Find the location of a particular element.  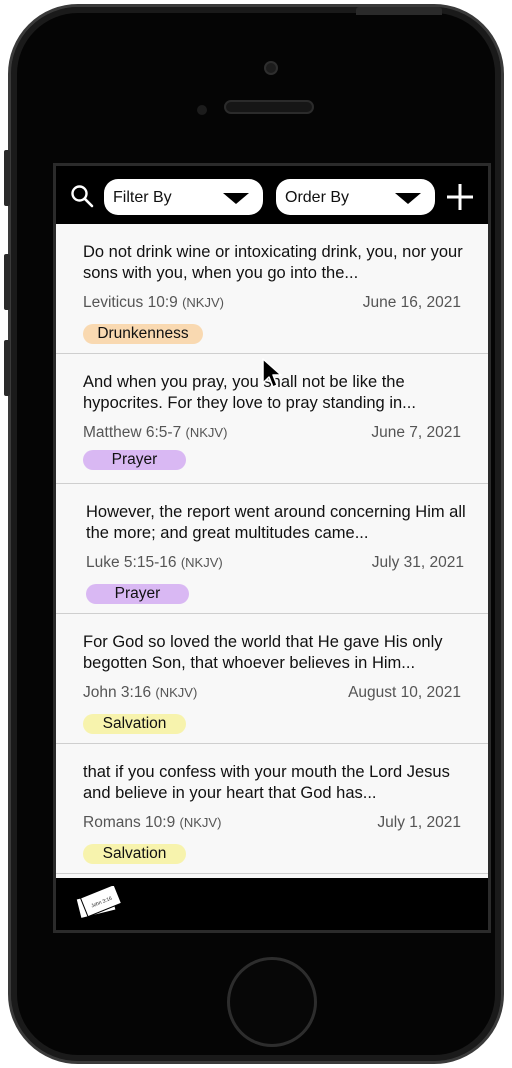

volume-up-button is located at coordinates (7, 282).